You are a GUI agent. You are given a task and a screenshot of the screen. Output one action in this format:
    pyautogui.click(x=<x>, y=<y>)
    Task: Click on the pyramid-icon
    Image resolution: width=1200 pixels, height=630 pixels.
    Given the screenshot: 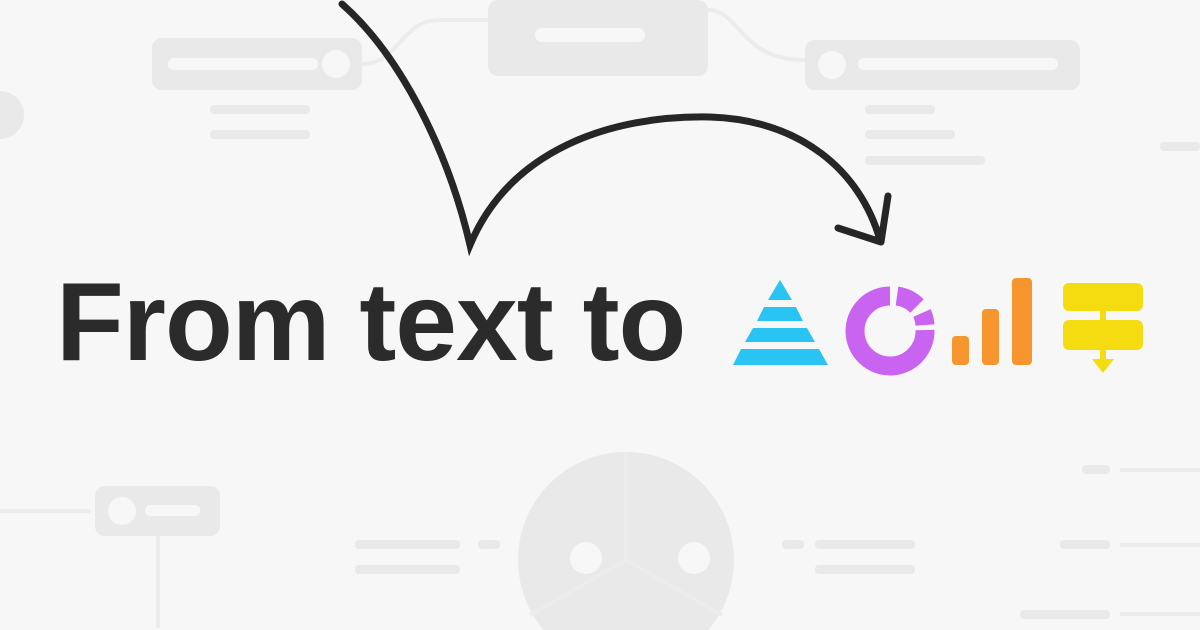 What is the action you would take?
    pyautogui.click(x=780, y=322)
    